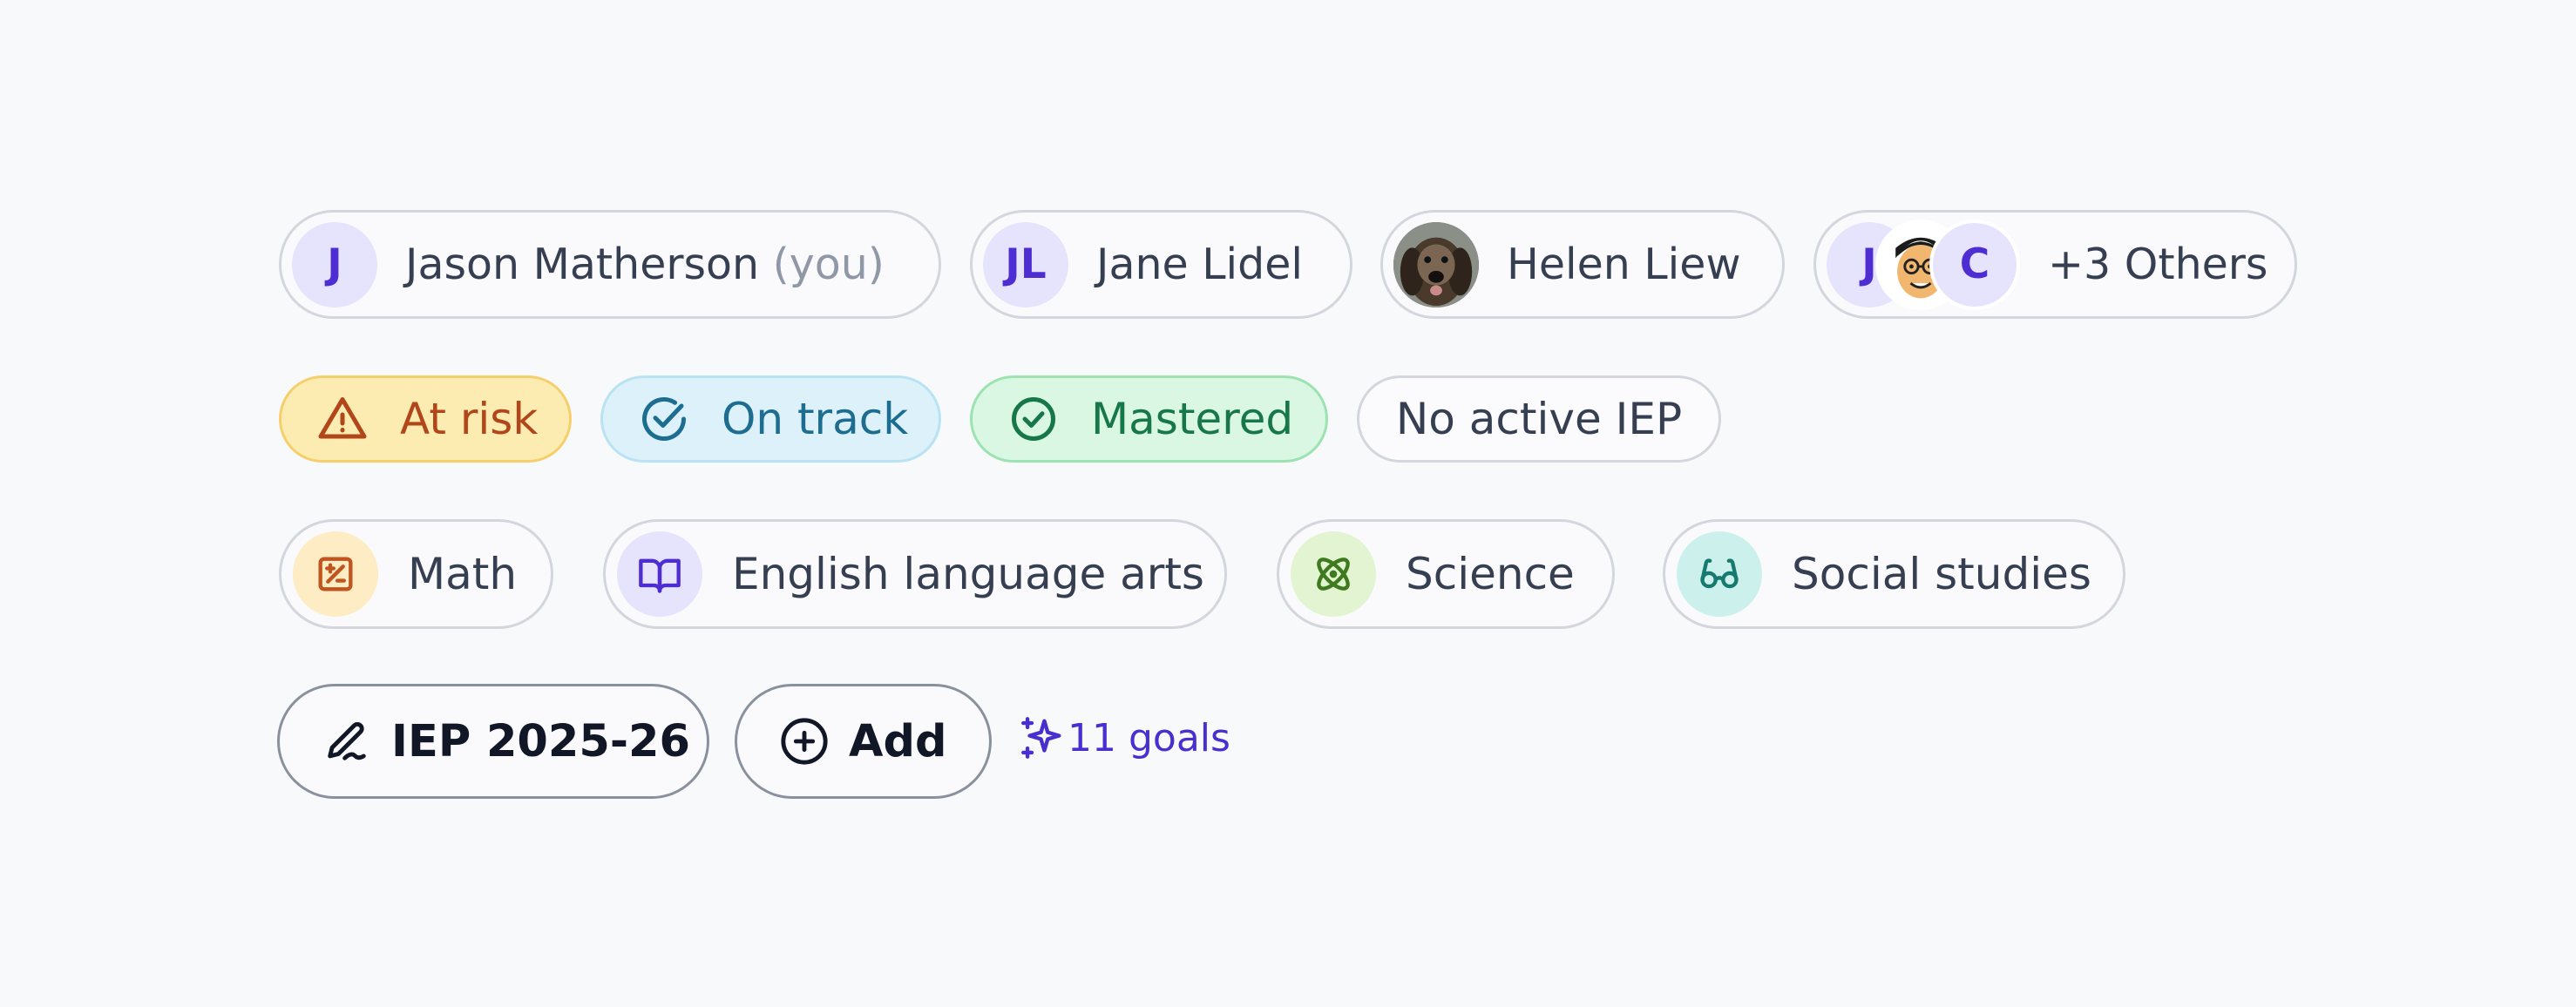  I want to click on goals-count-link: 11 goals, so click(1124, 738).